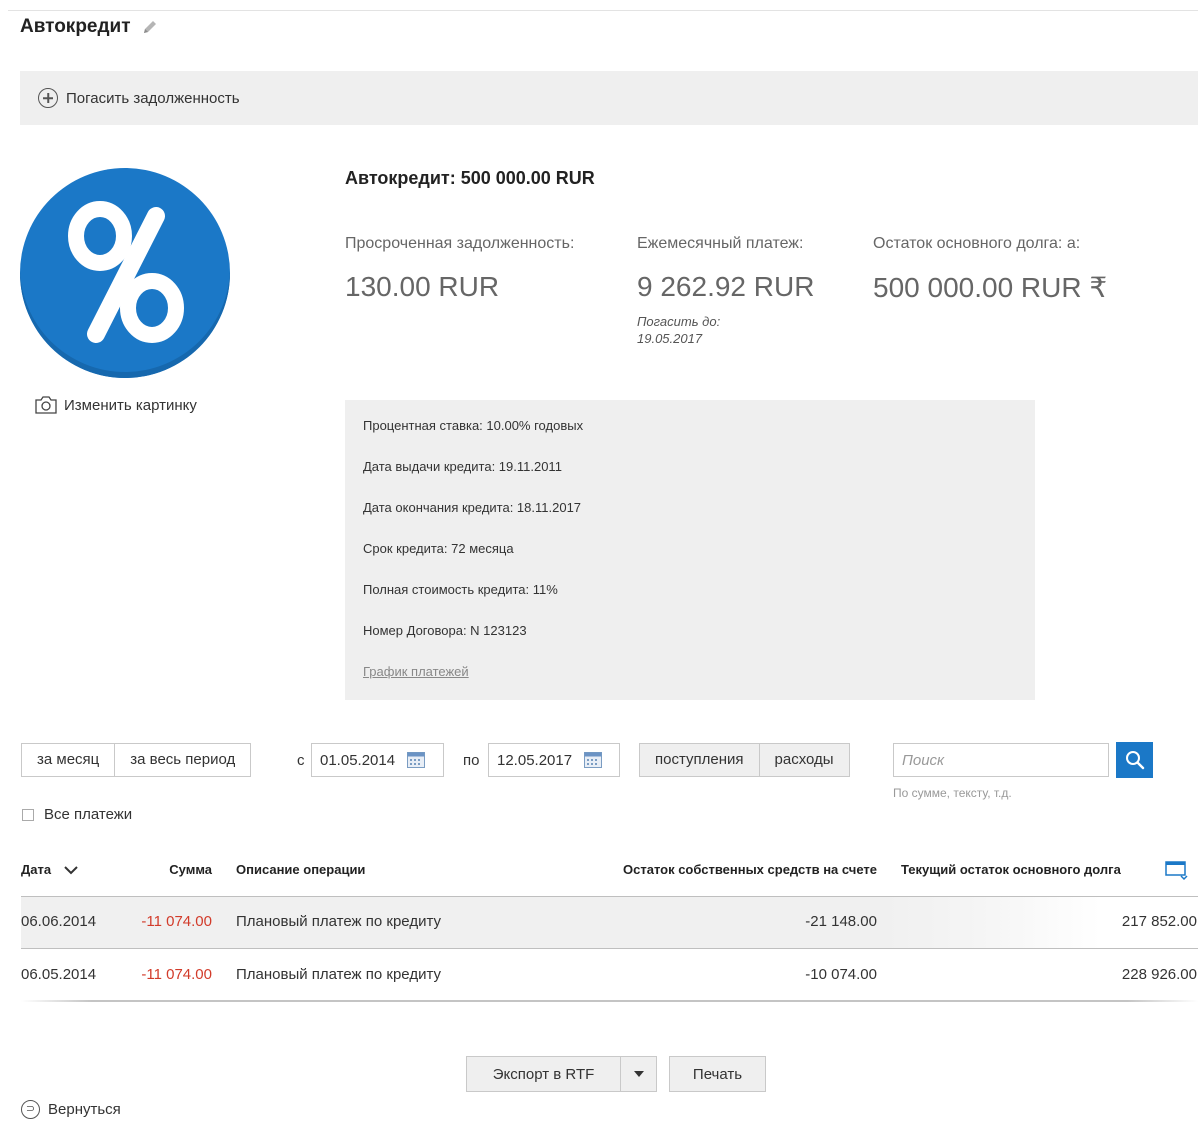  What do you see at coordinates (438, 548) in the screenshot?
I see `loan-term: Срок кредита: 72 месяца` at bounding box center [438, 548].